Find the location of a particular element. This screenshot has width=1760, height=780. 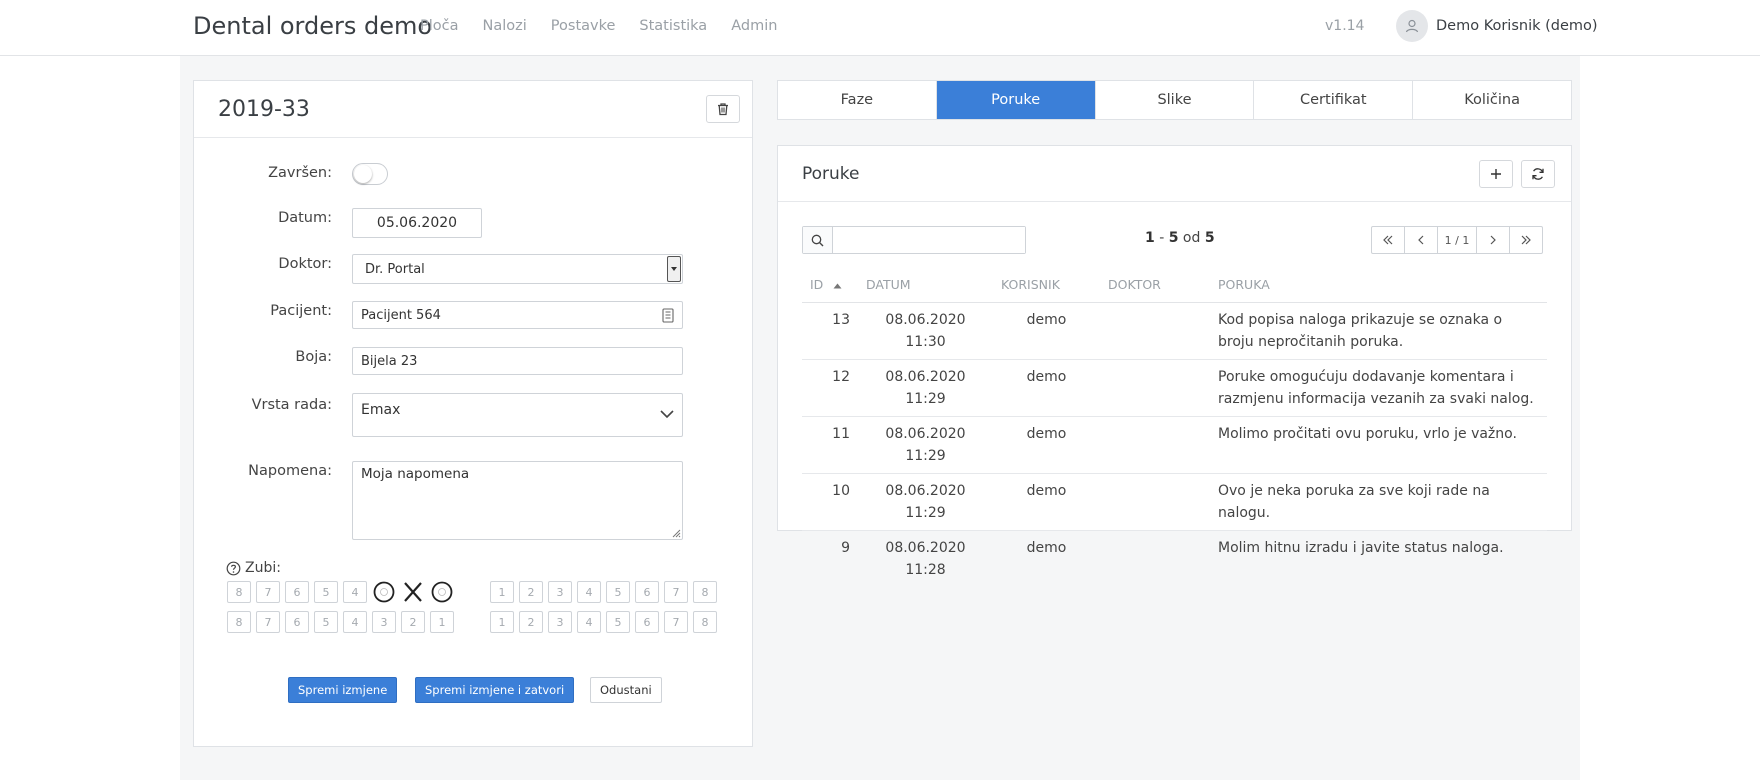

cell-date: 08.06.2020 11:29 is located at coordinates (925, 445).